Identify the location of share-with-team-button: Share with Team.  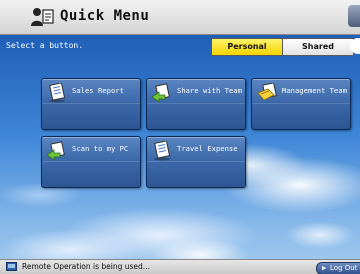
(196, 104).